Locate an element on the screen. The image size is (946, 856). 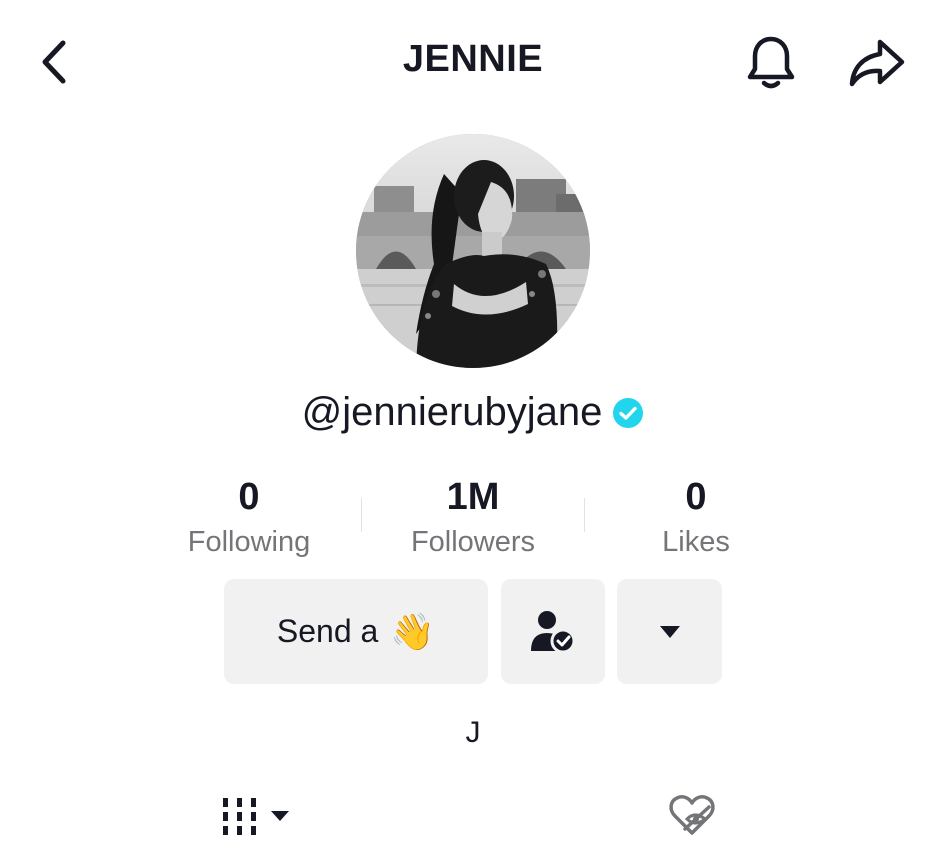
hidden-heart-icon is located at coordinates (692, 815).